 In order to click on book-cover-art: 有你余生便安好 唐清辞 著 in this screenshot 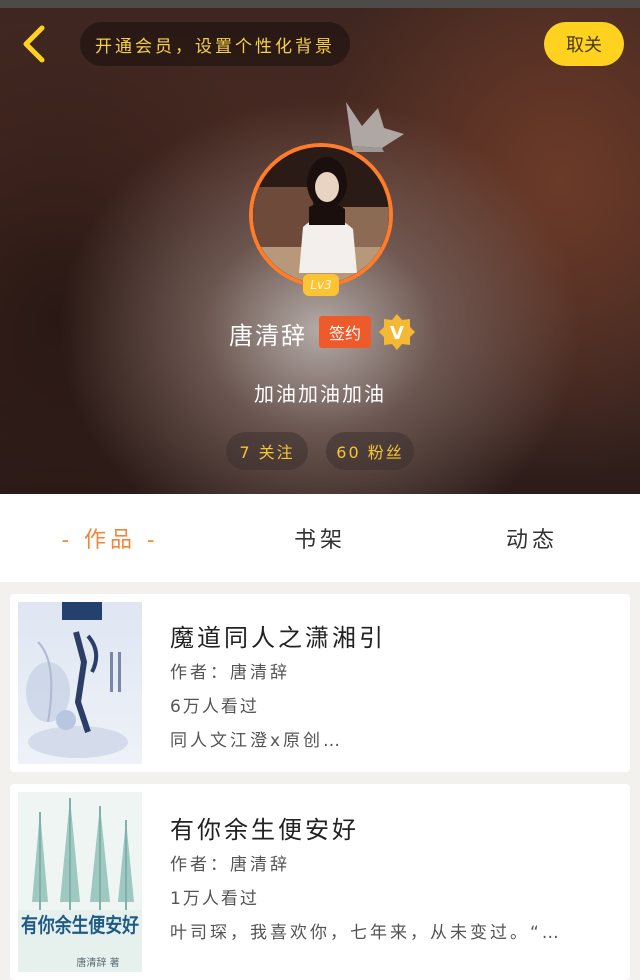, I will do `click(80, 882)`.